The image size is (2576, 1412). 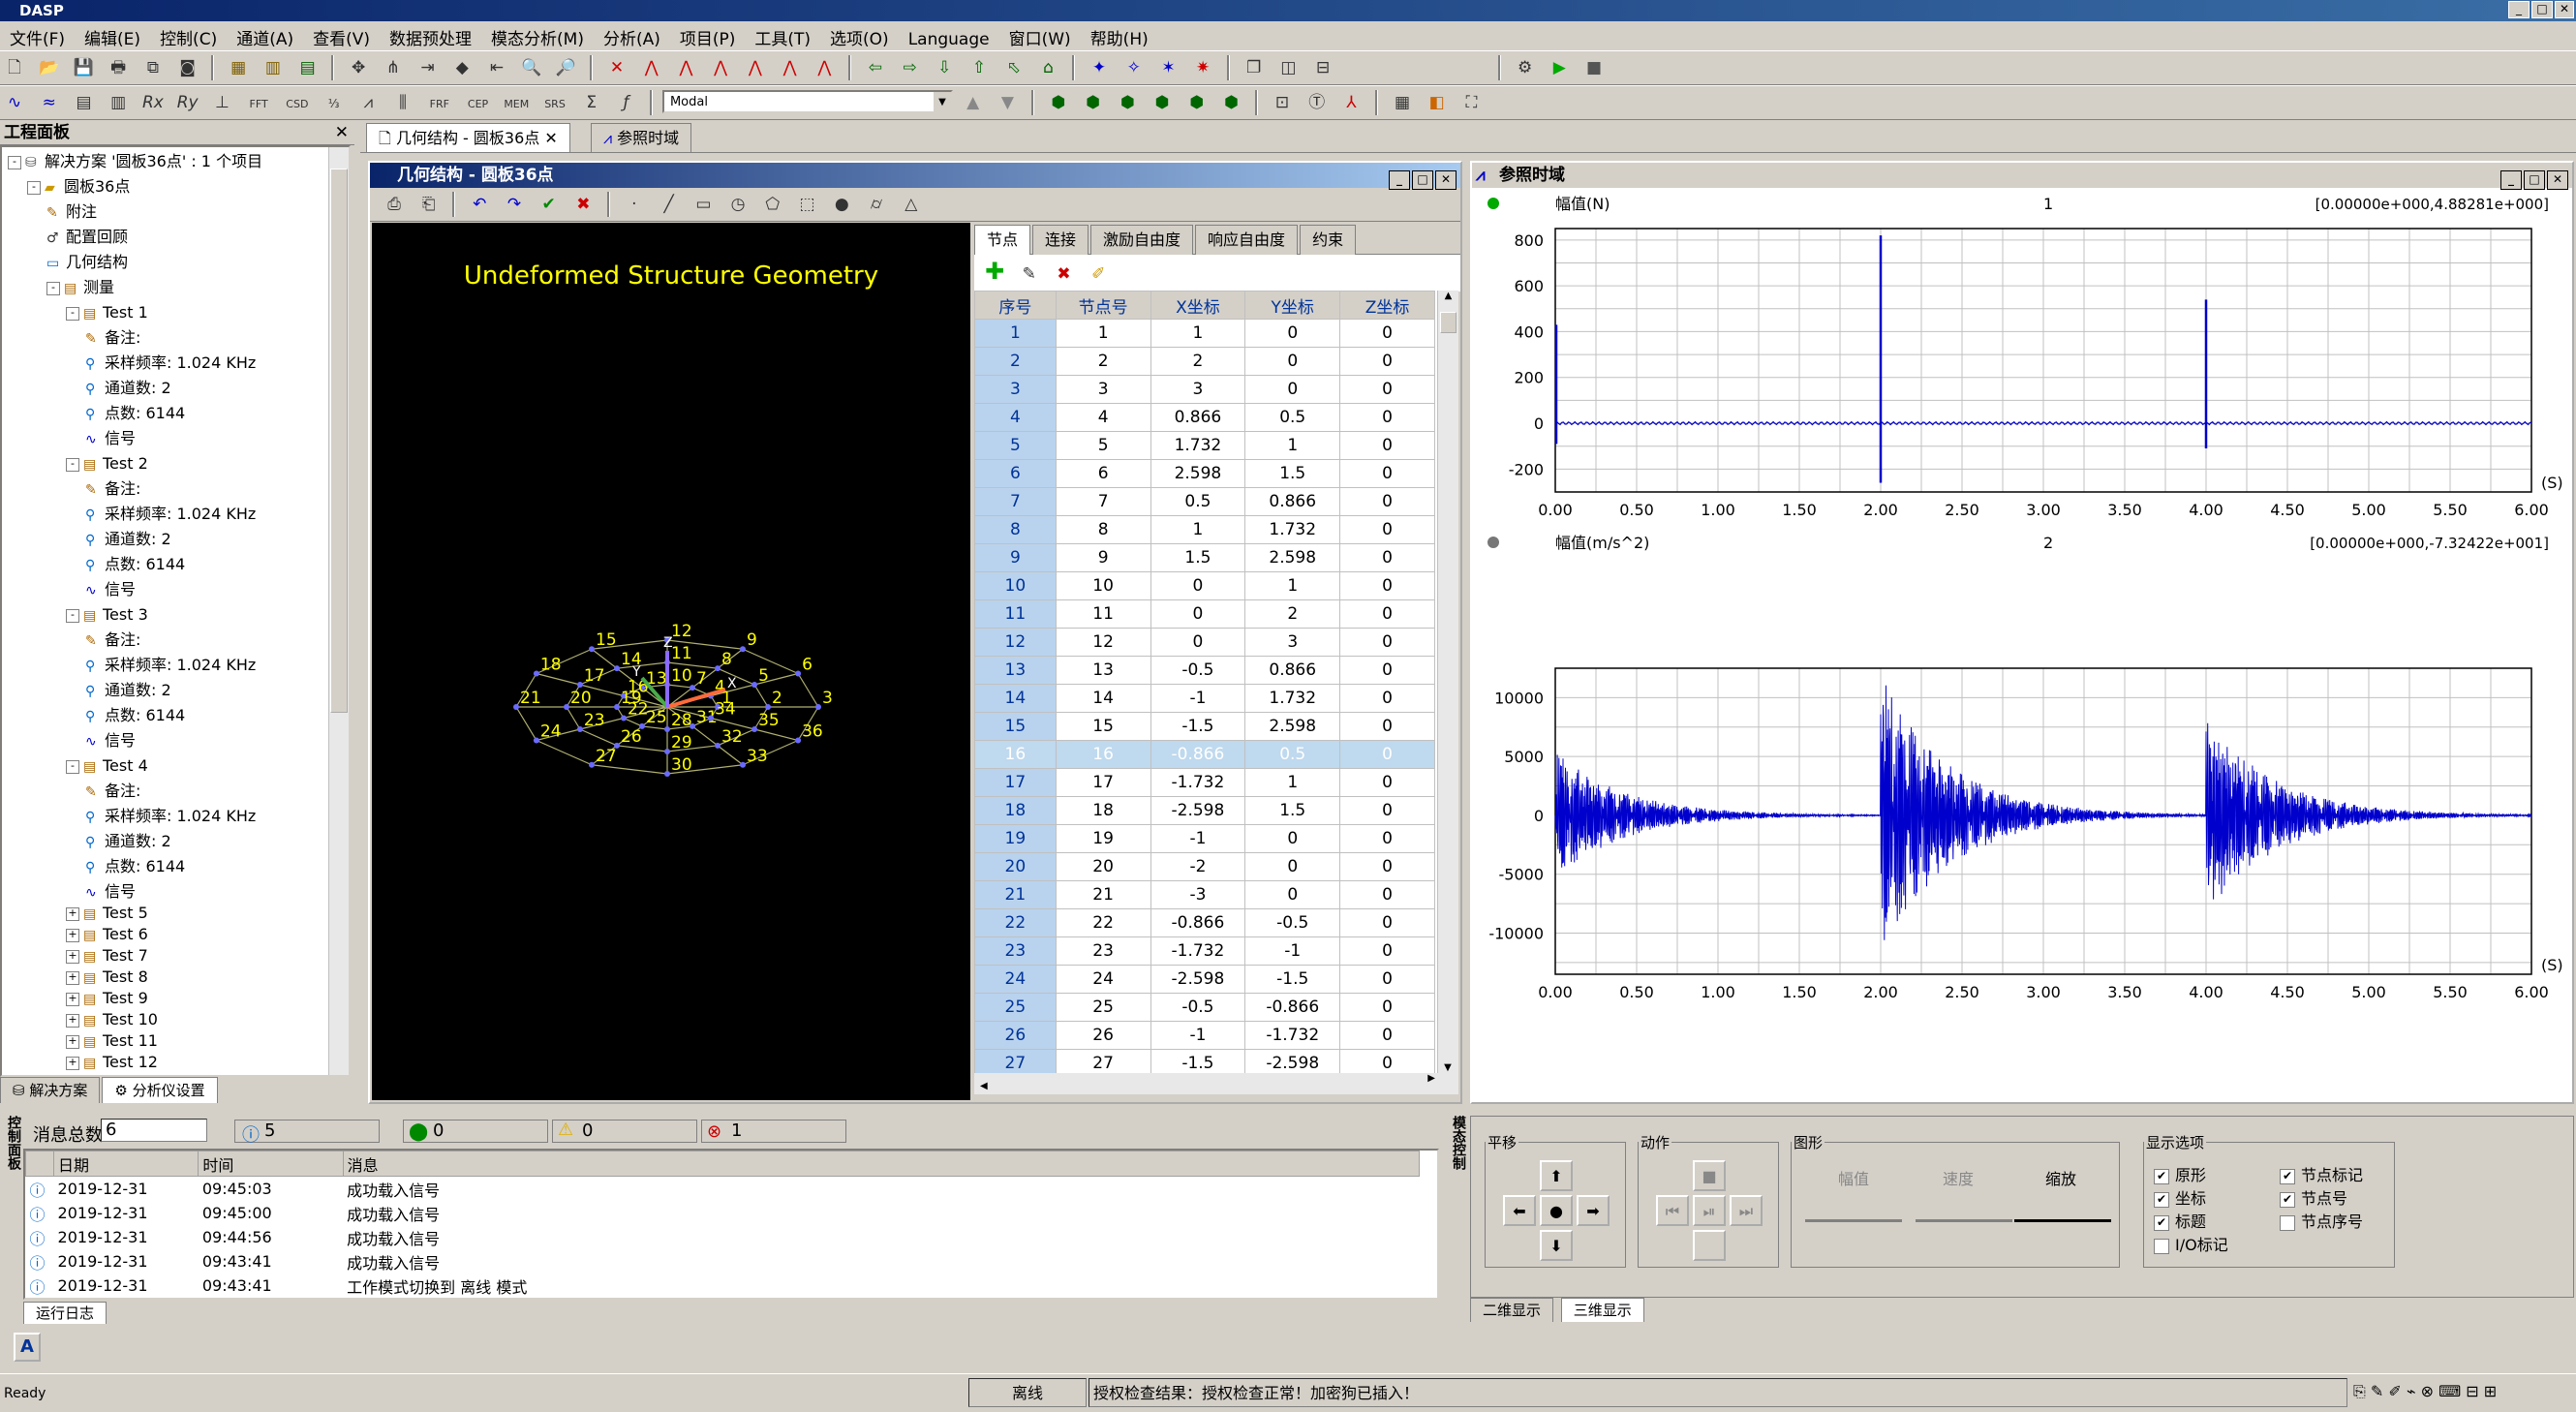 I want to click on tree-geometry: ▭ 几何结构, so click(x=87, y=263).